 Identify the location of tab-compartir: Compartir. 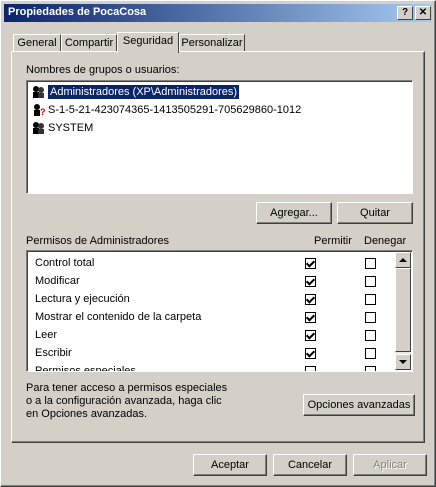
(89, 42).